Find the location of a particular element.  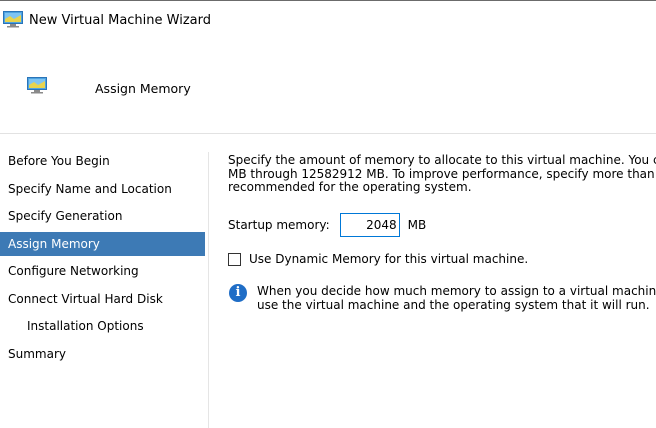

nav-step-name-and-location: Specify Name and Location is located at coordinates (102, 189).